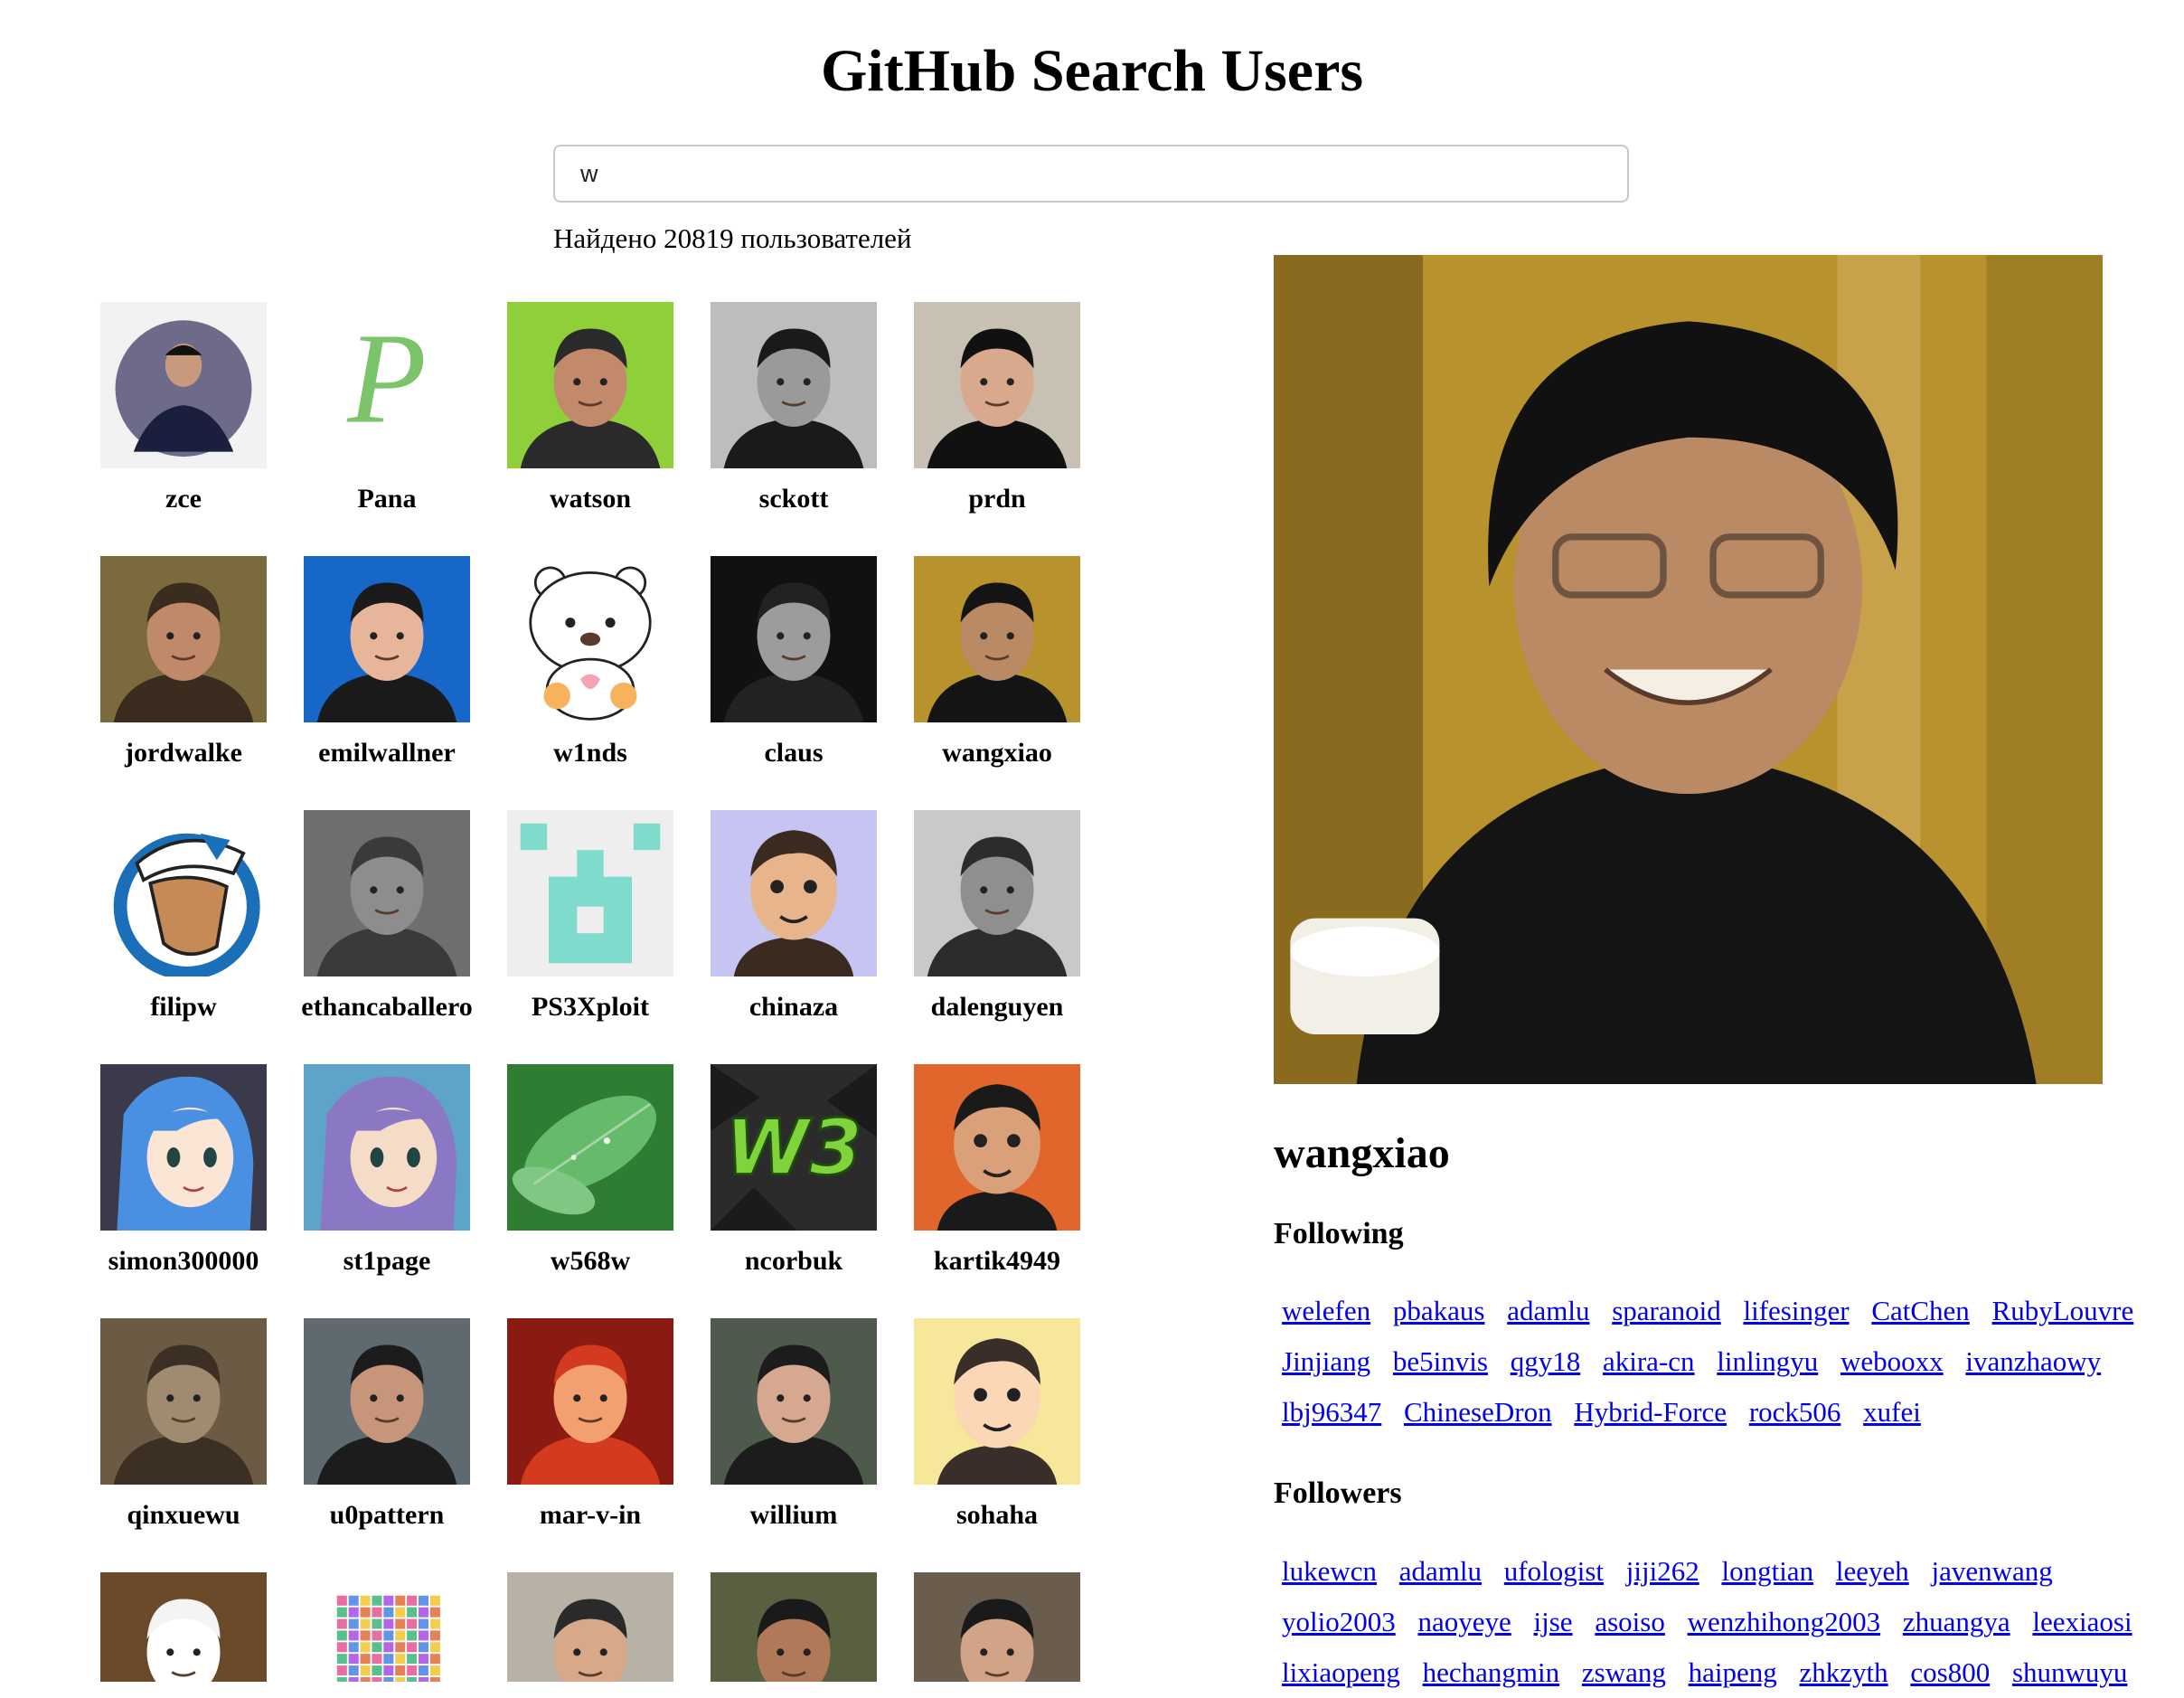 The width and height of the screenshot is (2184, 1698). Describe the element at coordinates (1872, 1571) in the screenshot. I see `follower-link: leeyeh` at that location.